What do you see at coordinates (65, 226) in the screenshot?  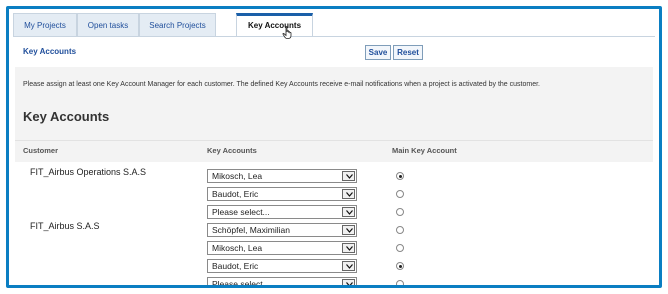 I see `customer-name: FIT_Airbus S.A.S` at bounding box center [65, 226].